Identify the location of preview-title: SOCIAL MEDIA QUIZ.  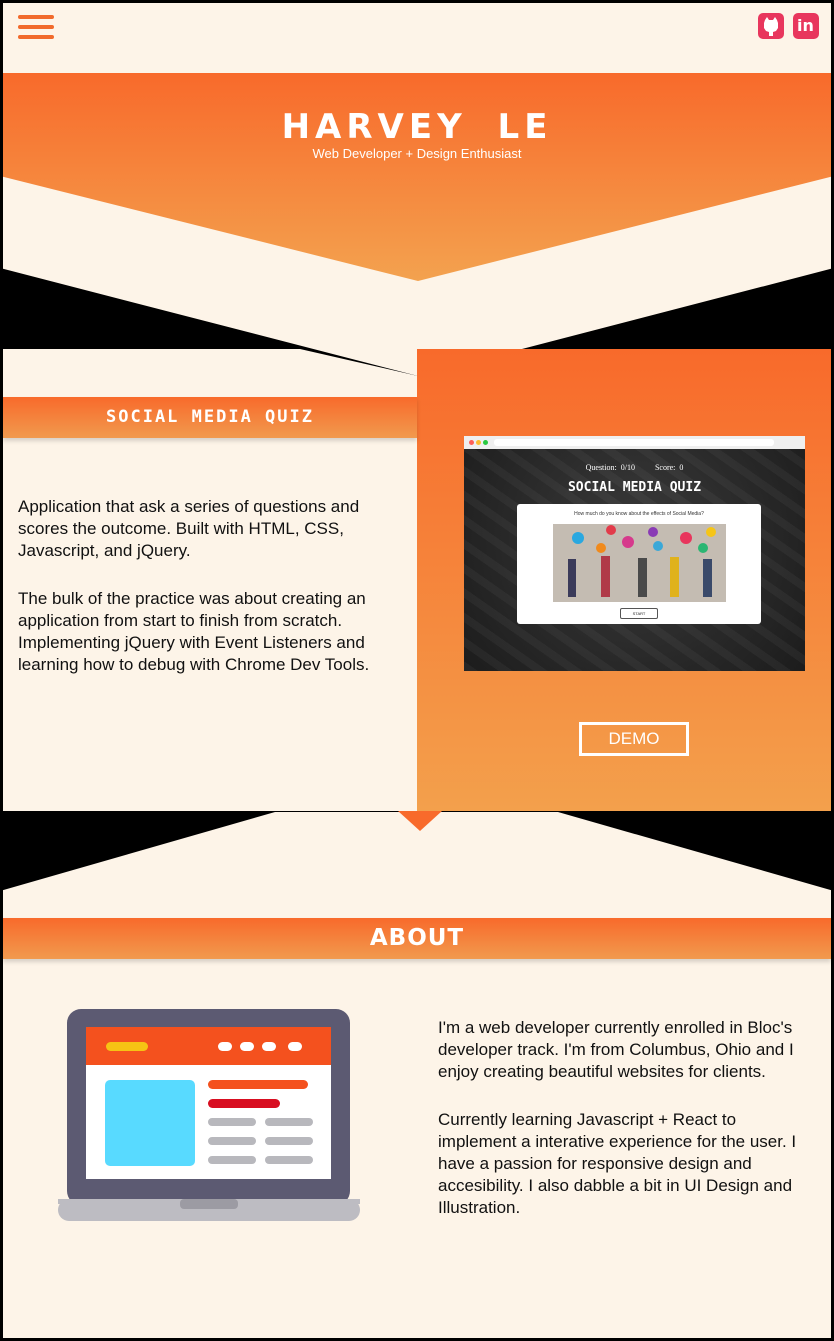
(634, 487).